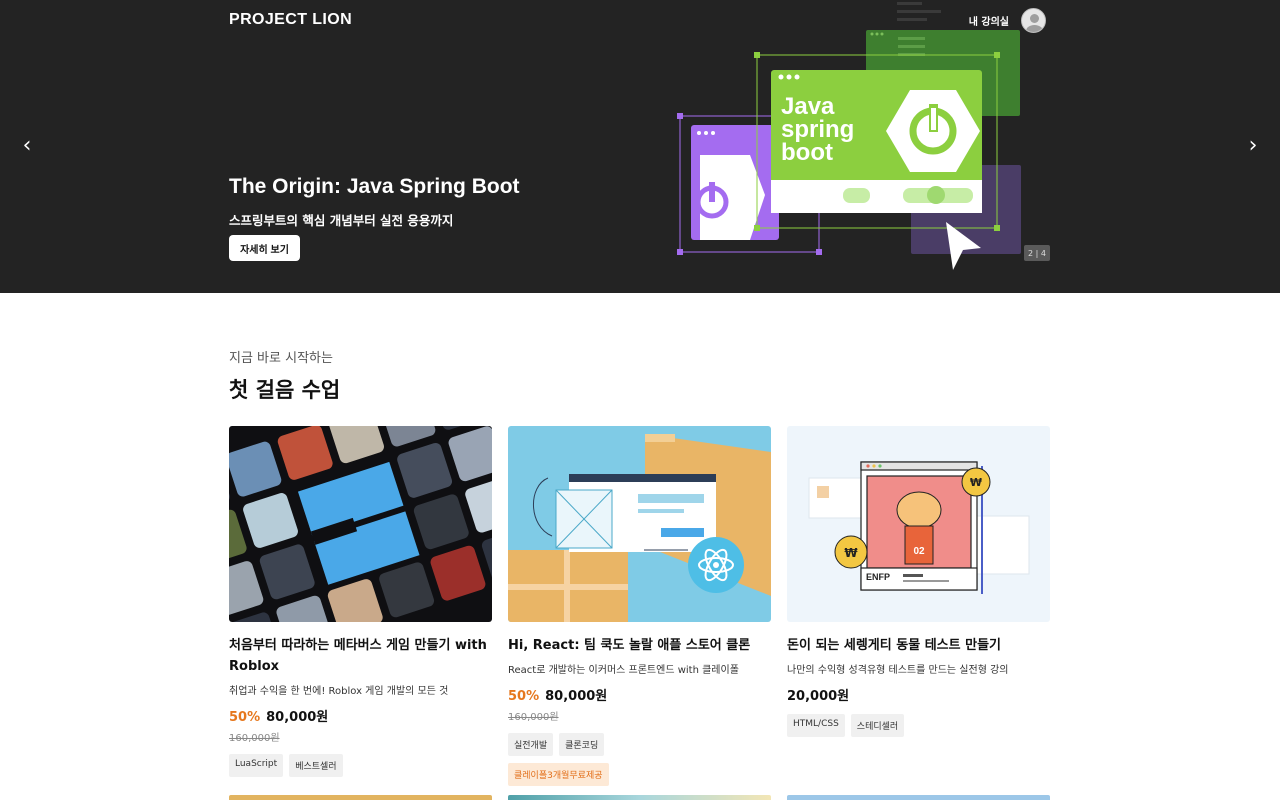 The image size is (1280, 800). Describe the element at coordinates (639, 744) in the screenshot. I see `tag-list: 실전개발 클론코딩` at that location.